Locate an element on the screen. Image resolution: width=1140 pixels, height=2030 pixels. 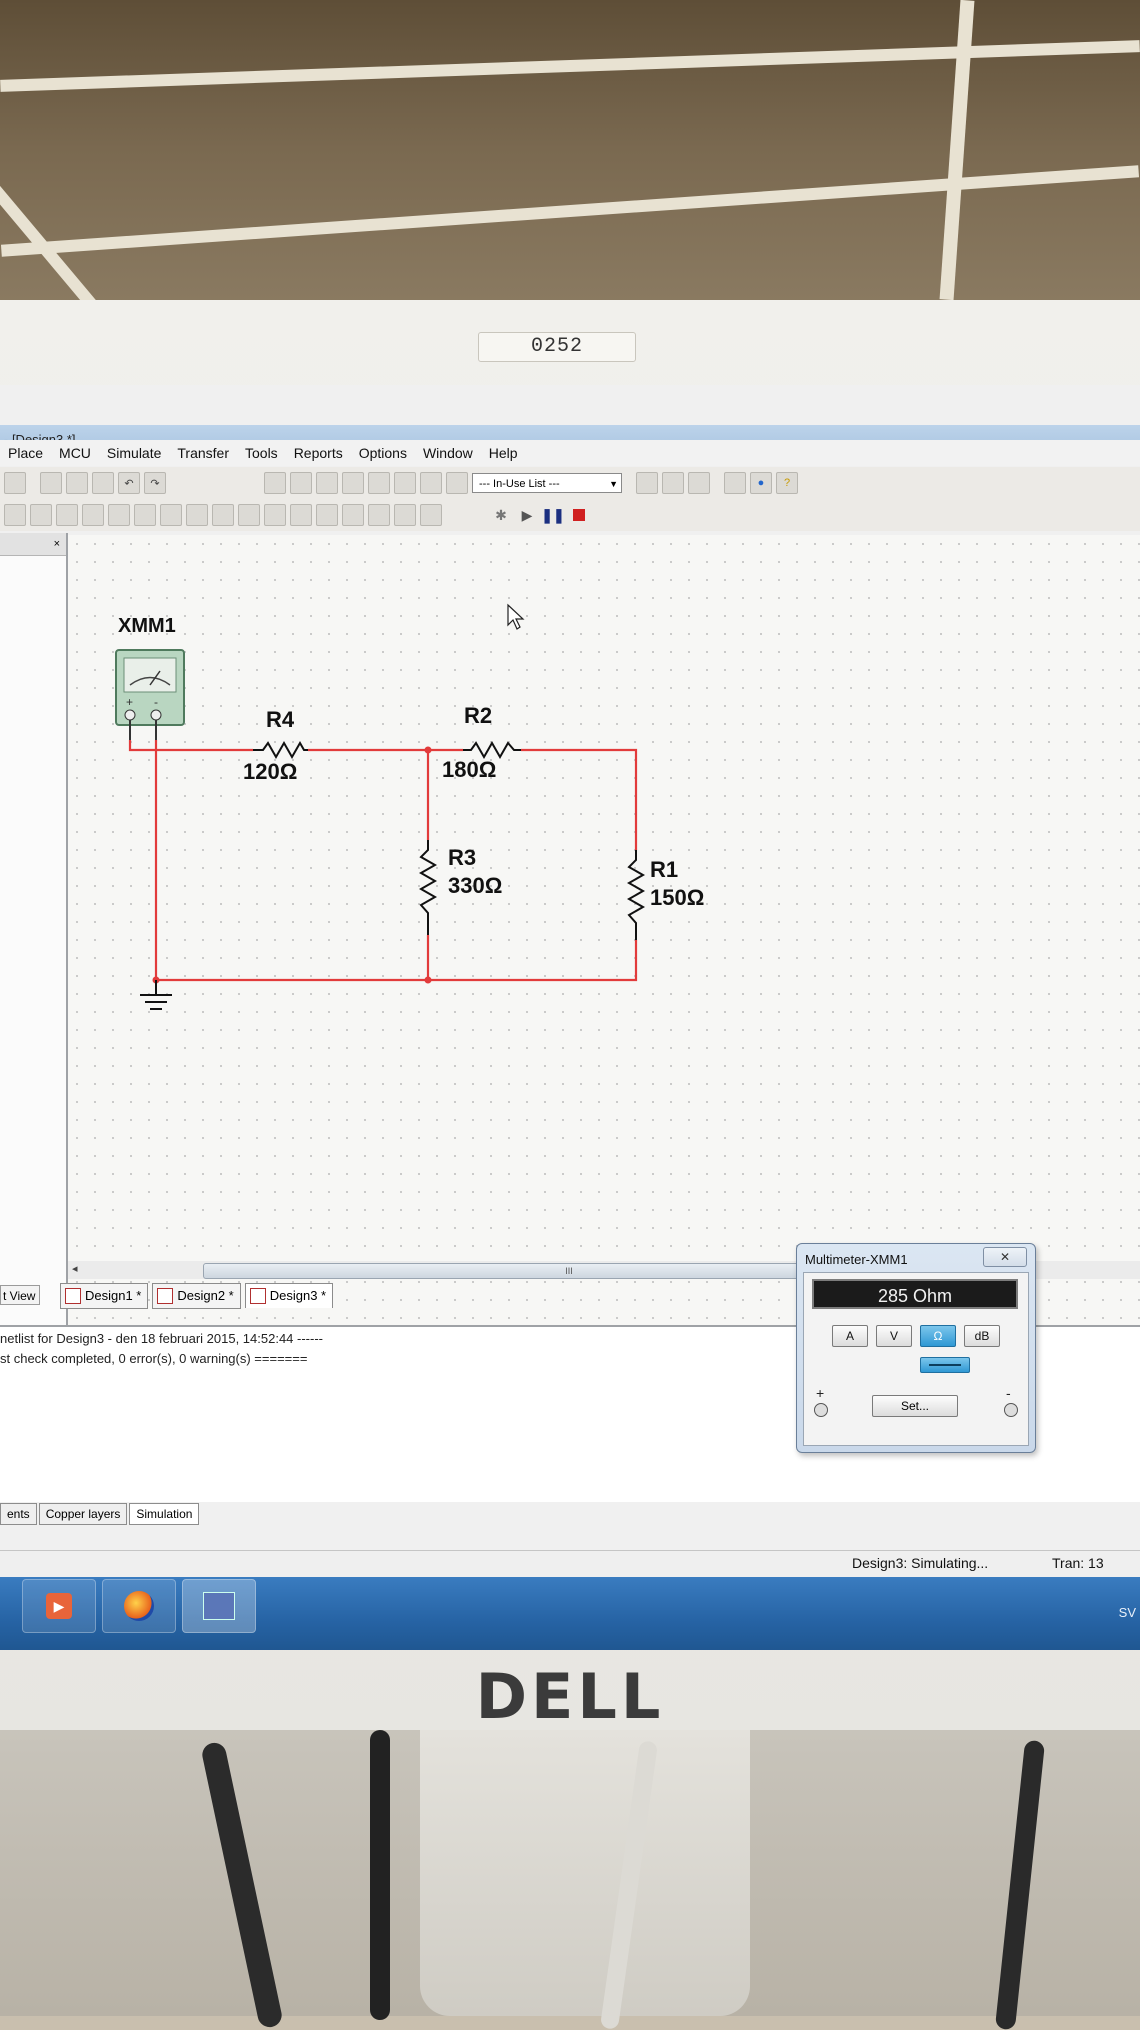
tab-design2: Design2 * is located at coordinates (196, 1296).